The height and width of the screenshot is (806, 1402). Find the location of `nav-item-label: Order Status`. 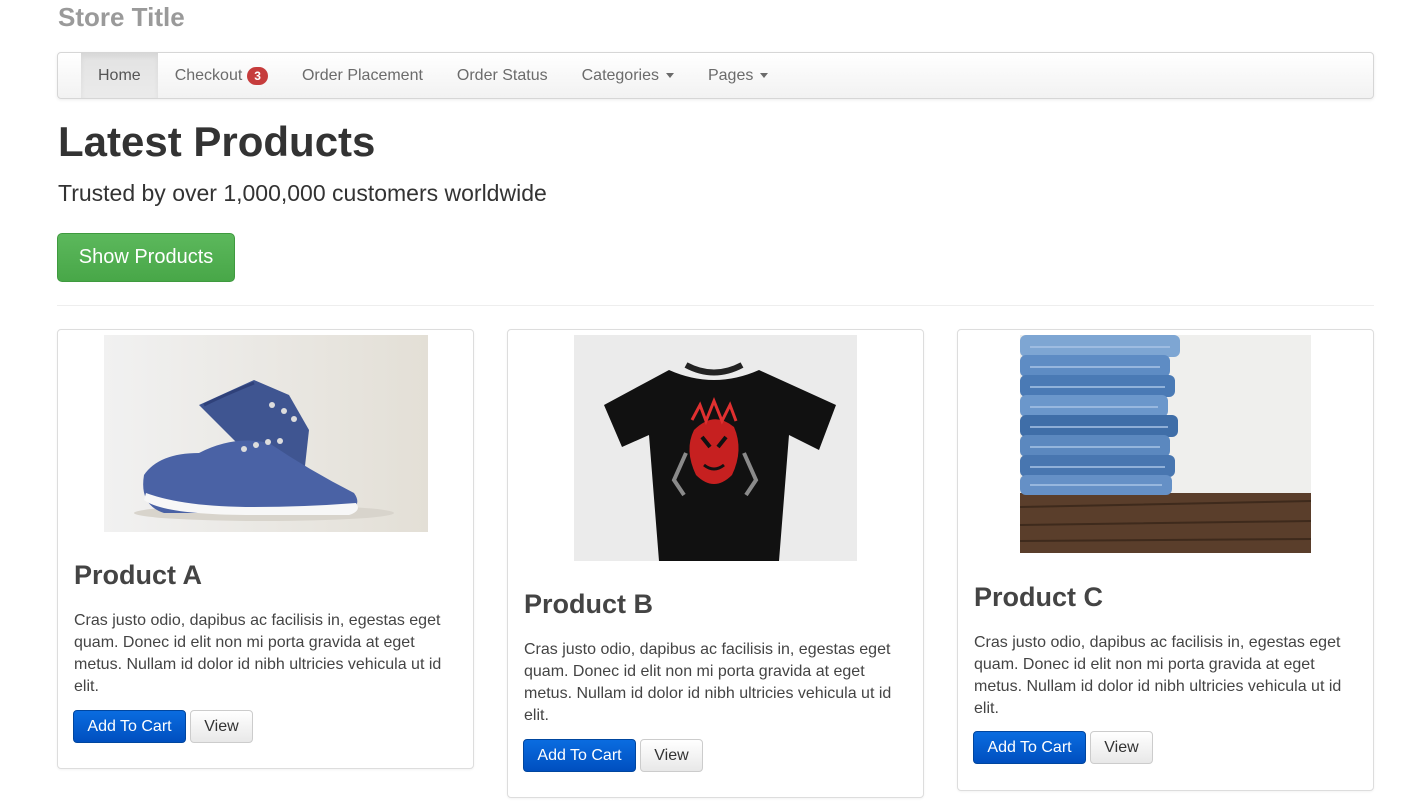

nav-item-label: Order Status is located at coordinates (502, 75).